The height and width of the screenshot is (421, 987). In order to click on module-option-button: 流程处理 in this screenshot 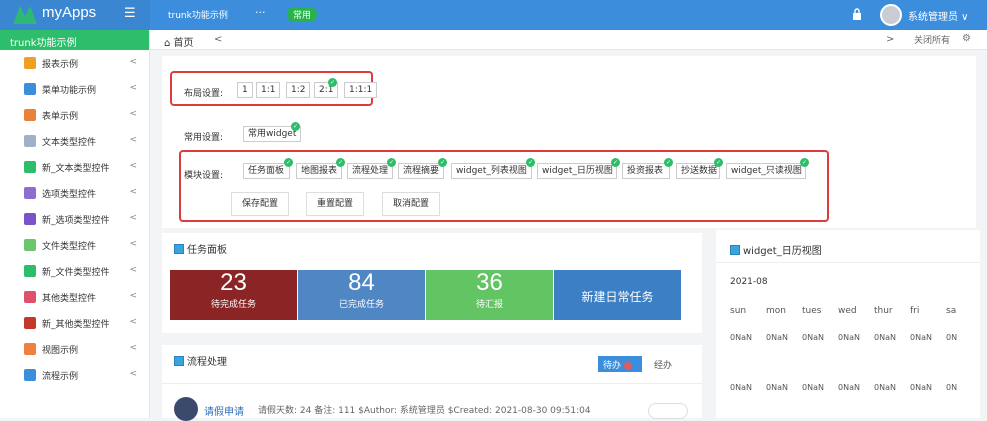, I will do `click(370, 171)`.